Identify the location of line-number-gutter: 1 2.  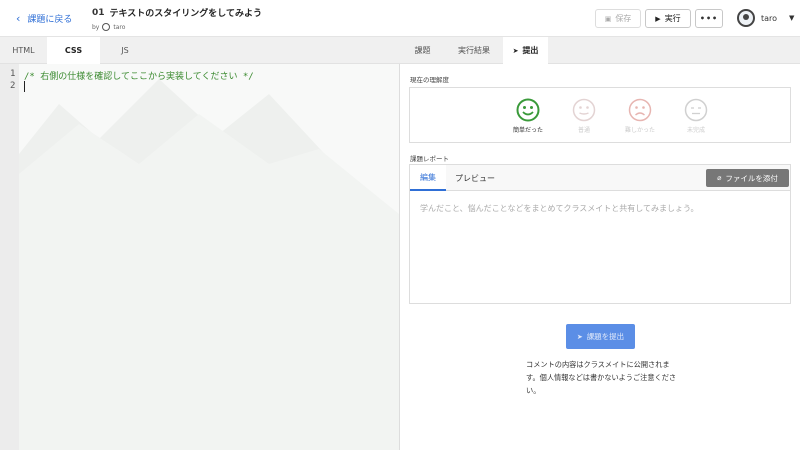
(9, 257).